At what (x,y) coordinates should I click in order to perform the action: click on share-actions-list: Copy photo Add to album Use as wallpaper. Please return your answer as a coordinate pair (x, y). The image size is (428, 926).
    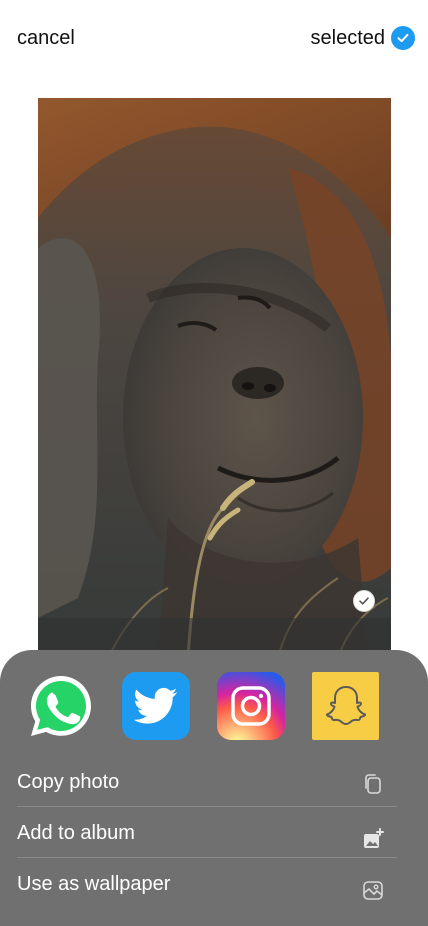
    Looking at the image, I should click on (207, 832).